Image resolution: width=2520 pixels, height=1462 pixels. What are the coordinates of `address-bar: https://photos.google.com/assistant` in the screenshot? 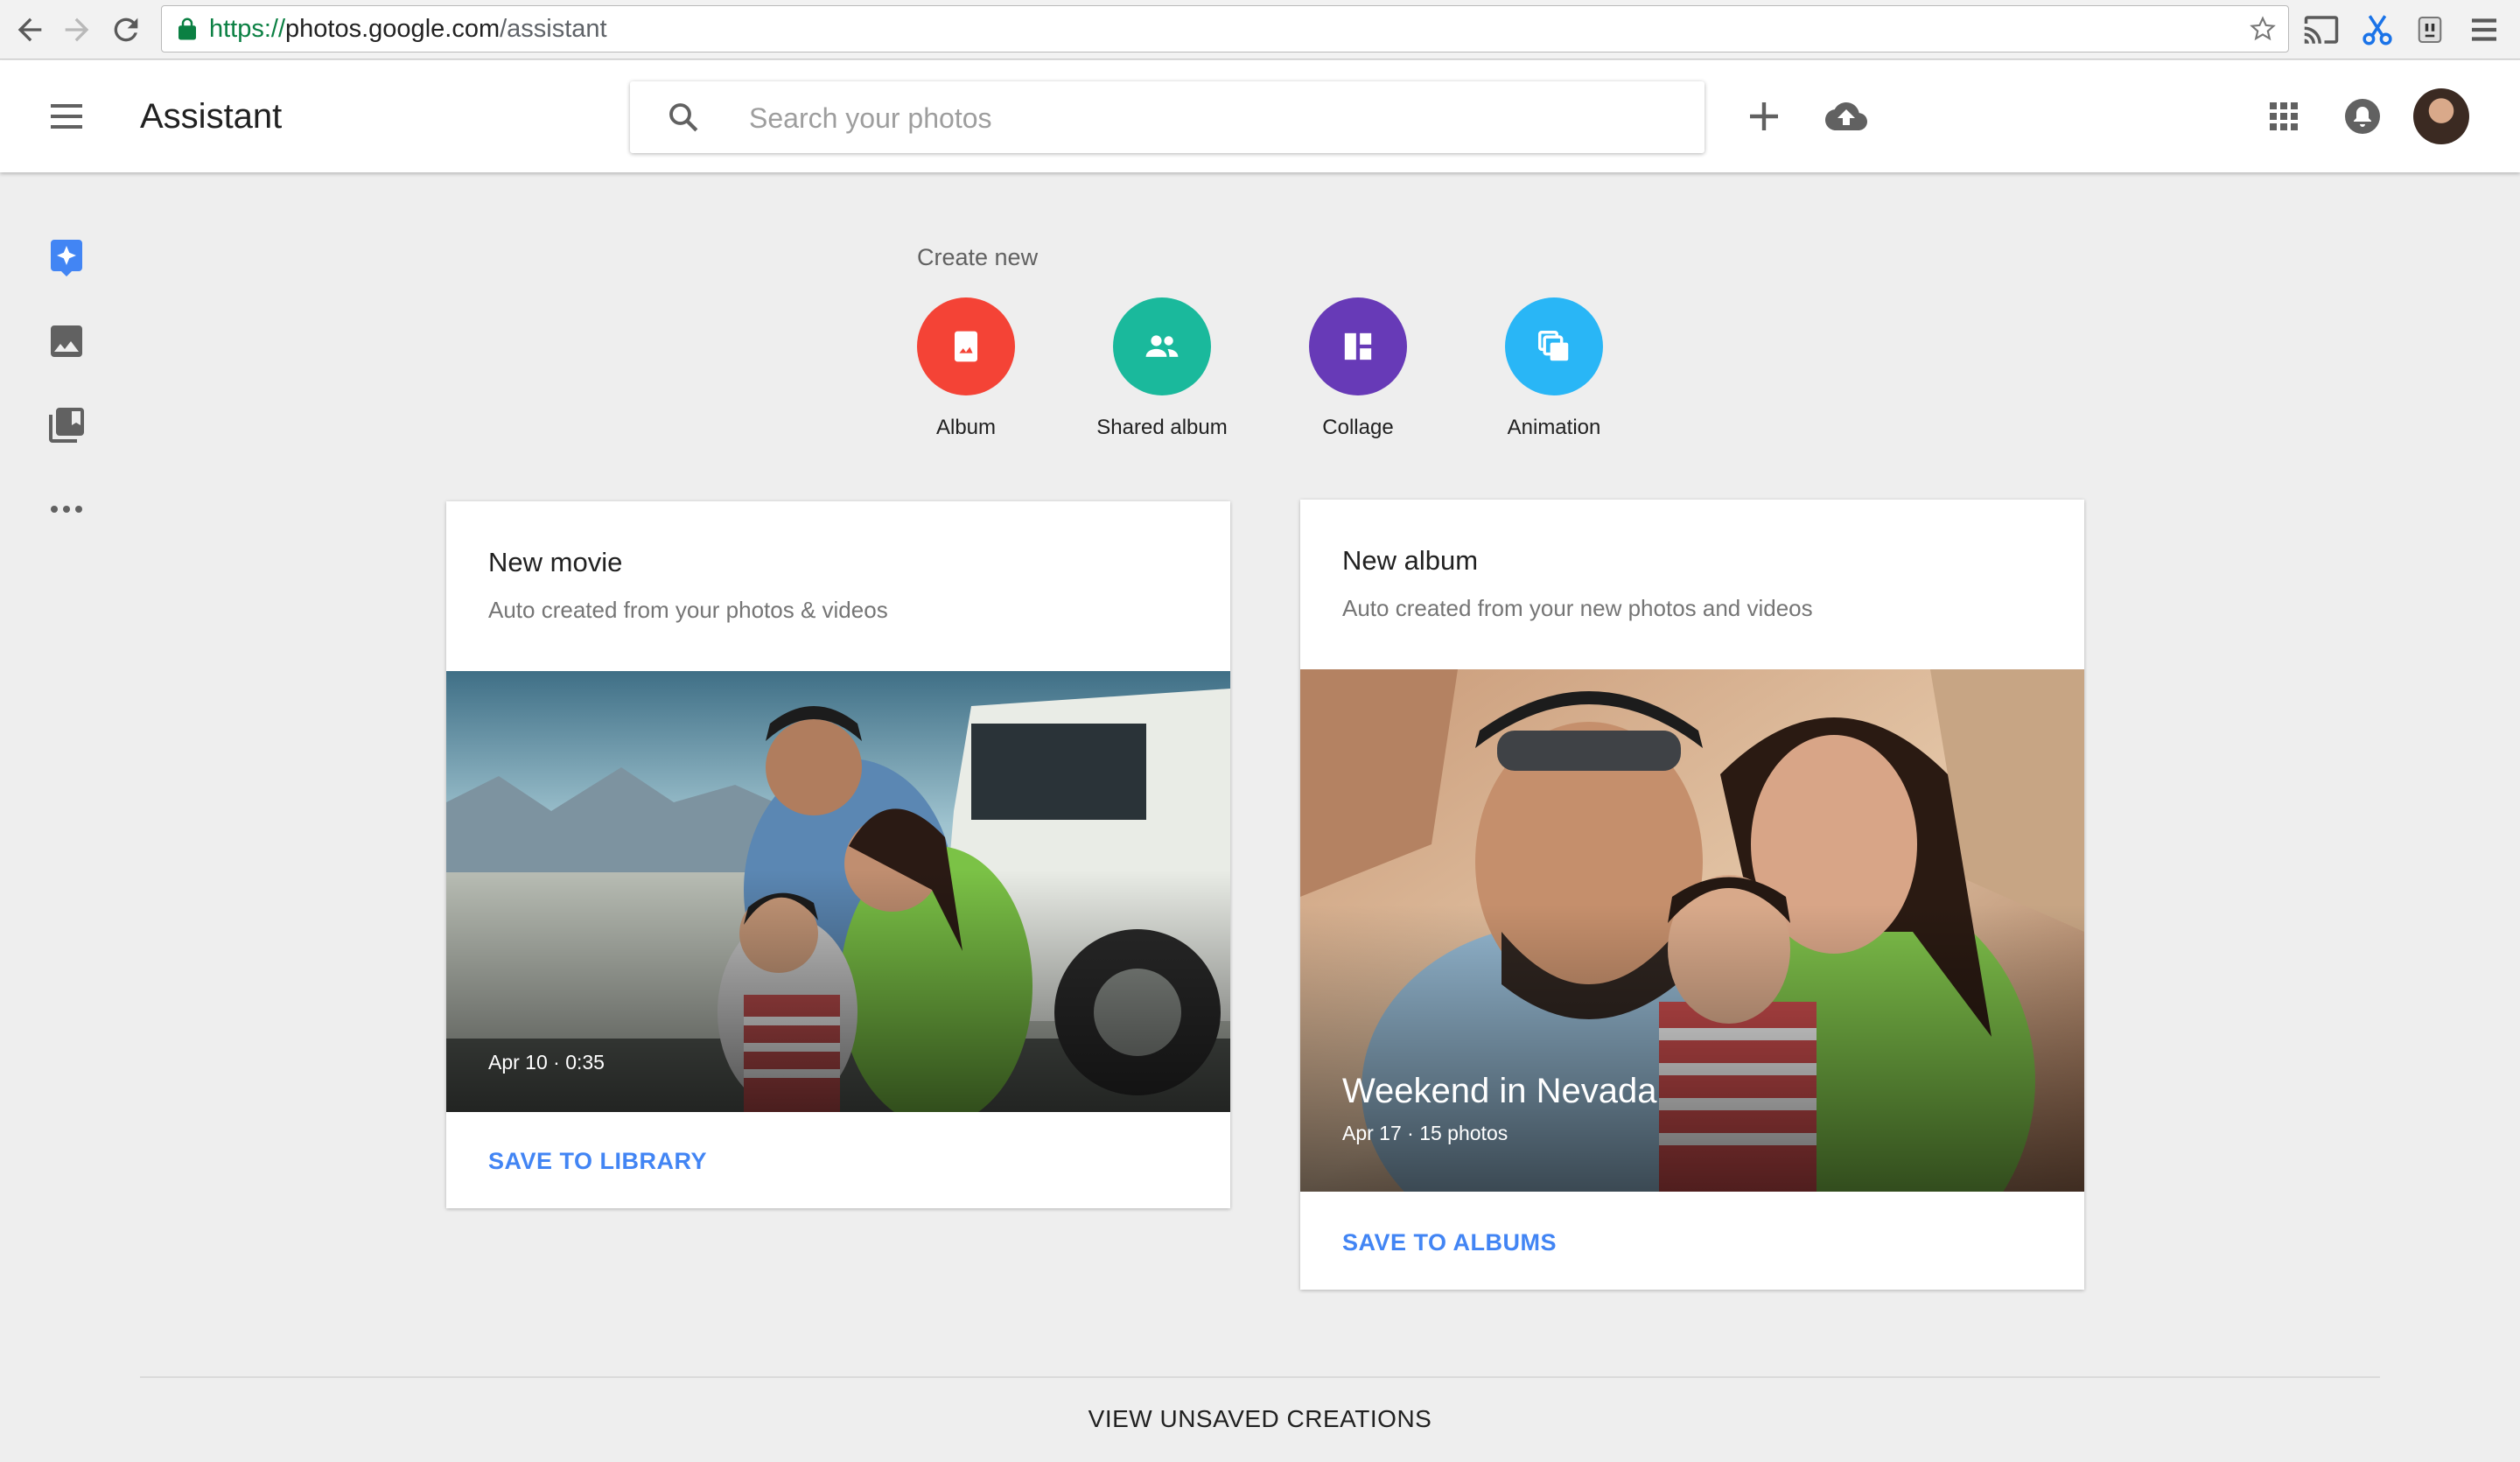 It's located at (1225, 28).